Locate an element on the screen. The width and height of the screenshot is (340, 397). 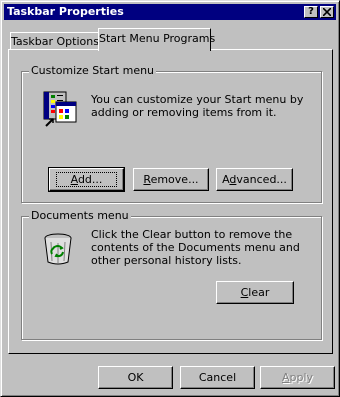
customize-group-legend: Customize Start menu is located at coordinates (93, 70).